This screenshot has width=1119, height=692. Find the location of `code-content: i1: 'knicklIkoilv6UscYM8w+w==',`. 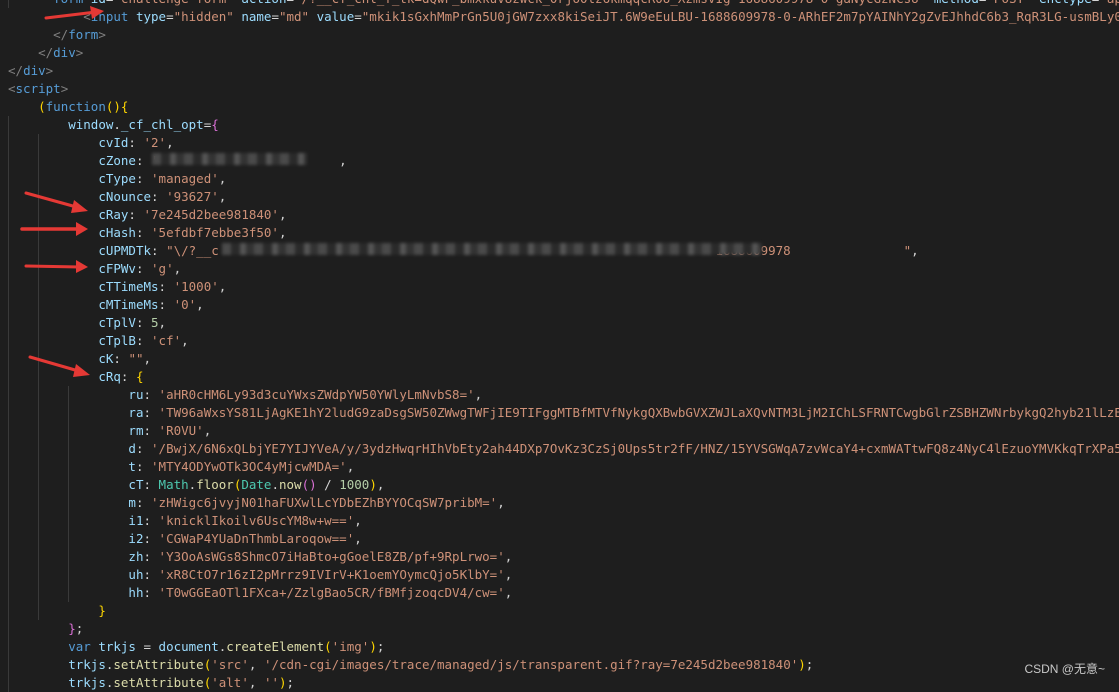

code-content: i1: 'knicklIkoilv6UscYM8w+w==', is located at coordinates (185, 520).